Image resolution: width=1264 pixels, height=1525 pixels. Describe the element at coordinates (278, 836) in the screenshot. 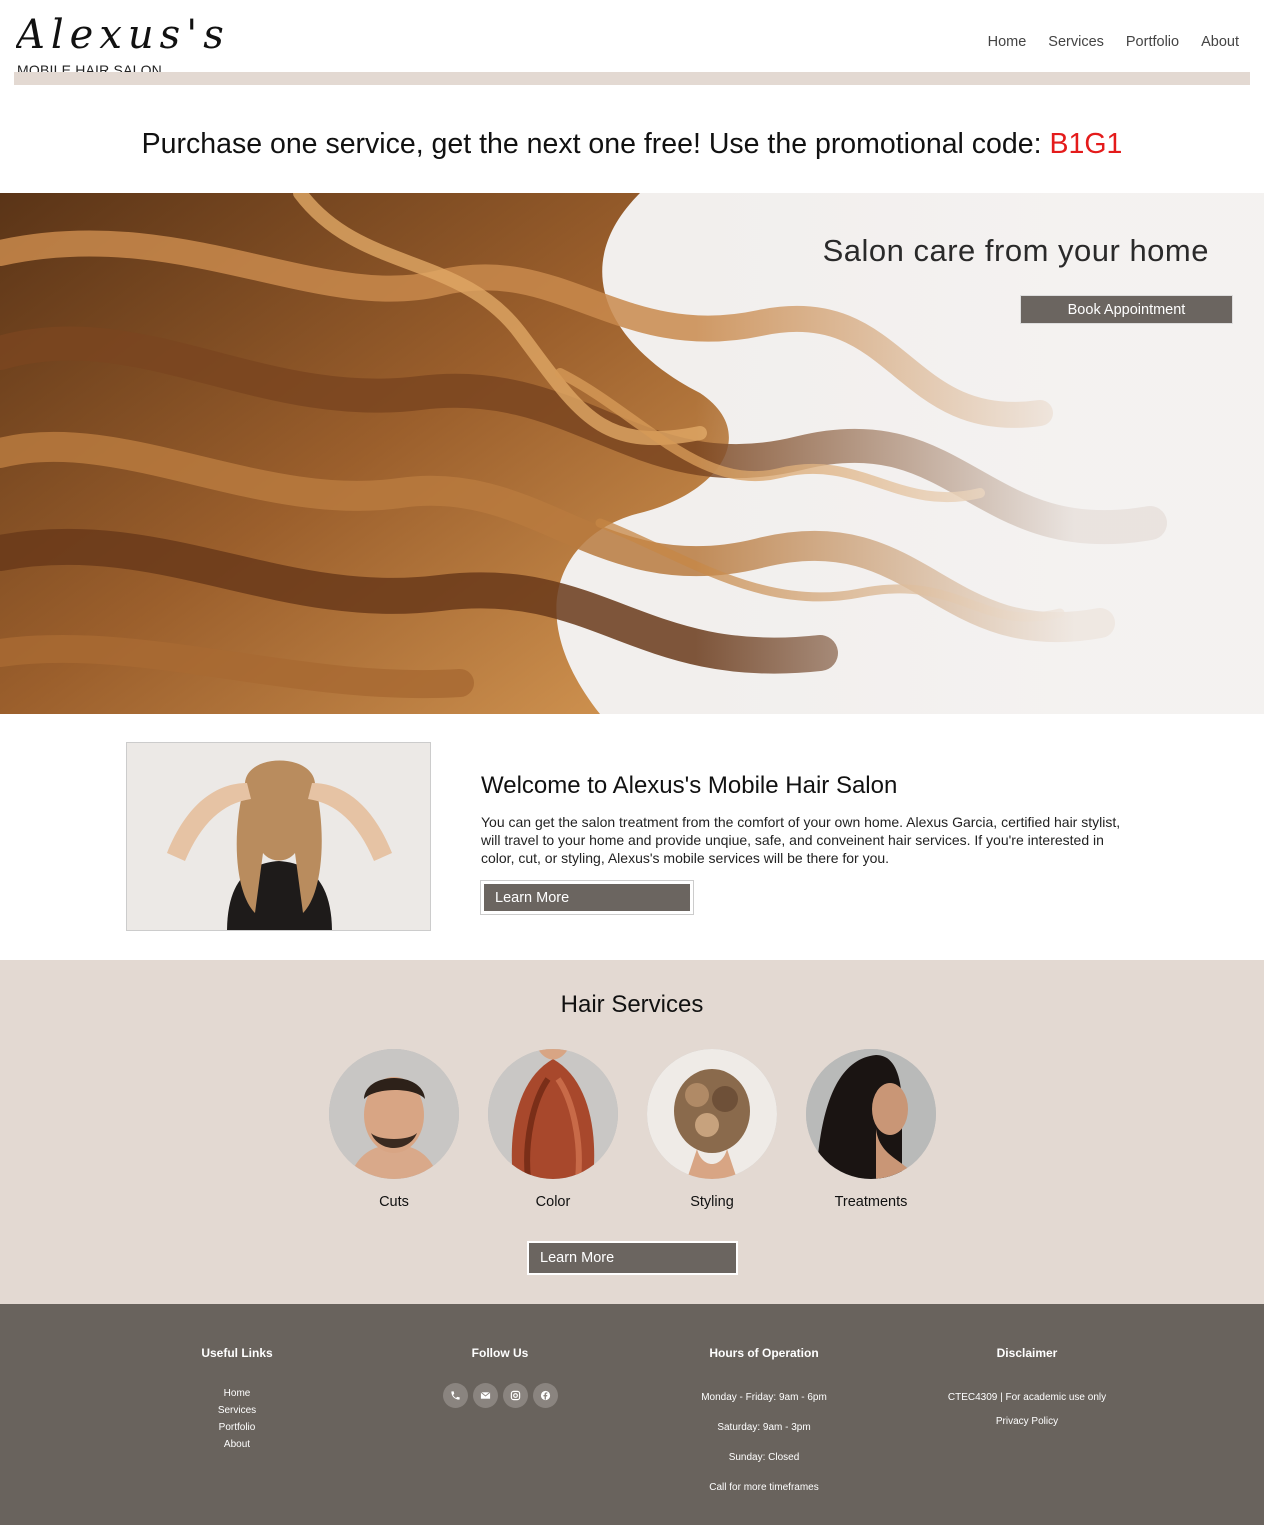

I see `welcome-photo` at that location.